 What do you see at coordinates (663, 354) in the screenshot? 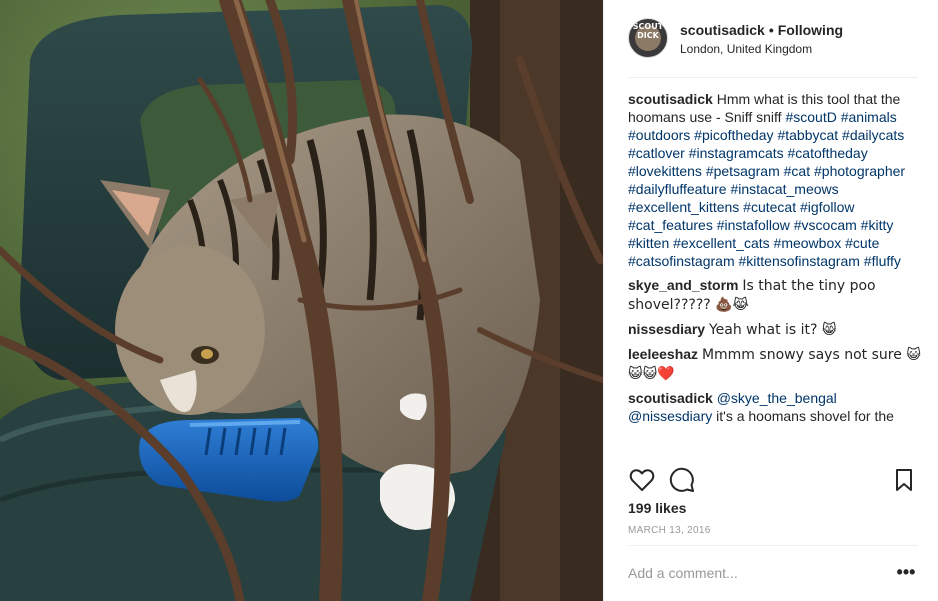
I see `comment-username: leeleeshaz` at bounding box center [663, 354].